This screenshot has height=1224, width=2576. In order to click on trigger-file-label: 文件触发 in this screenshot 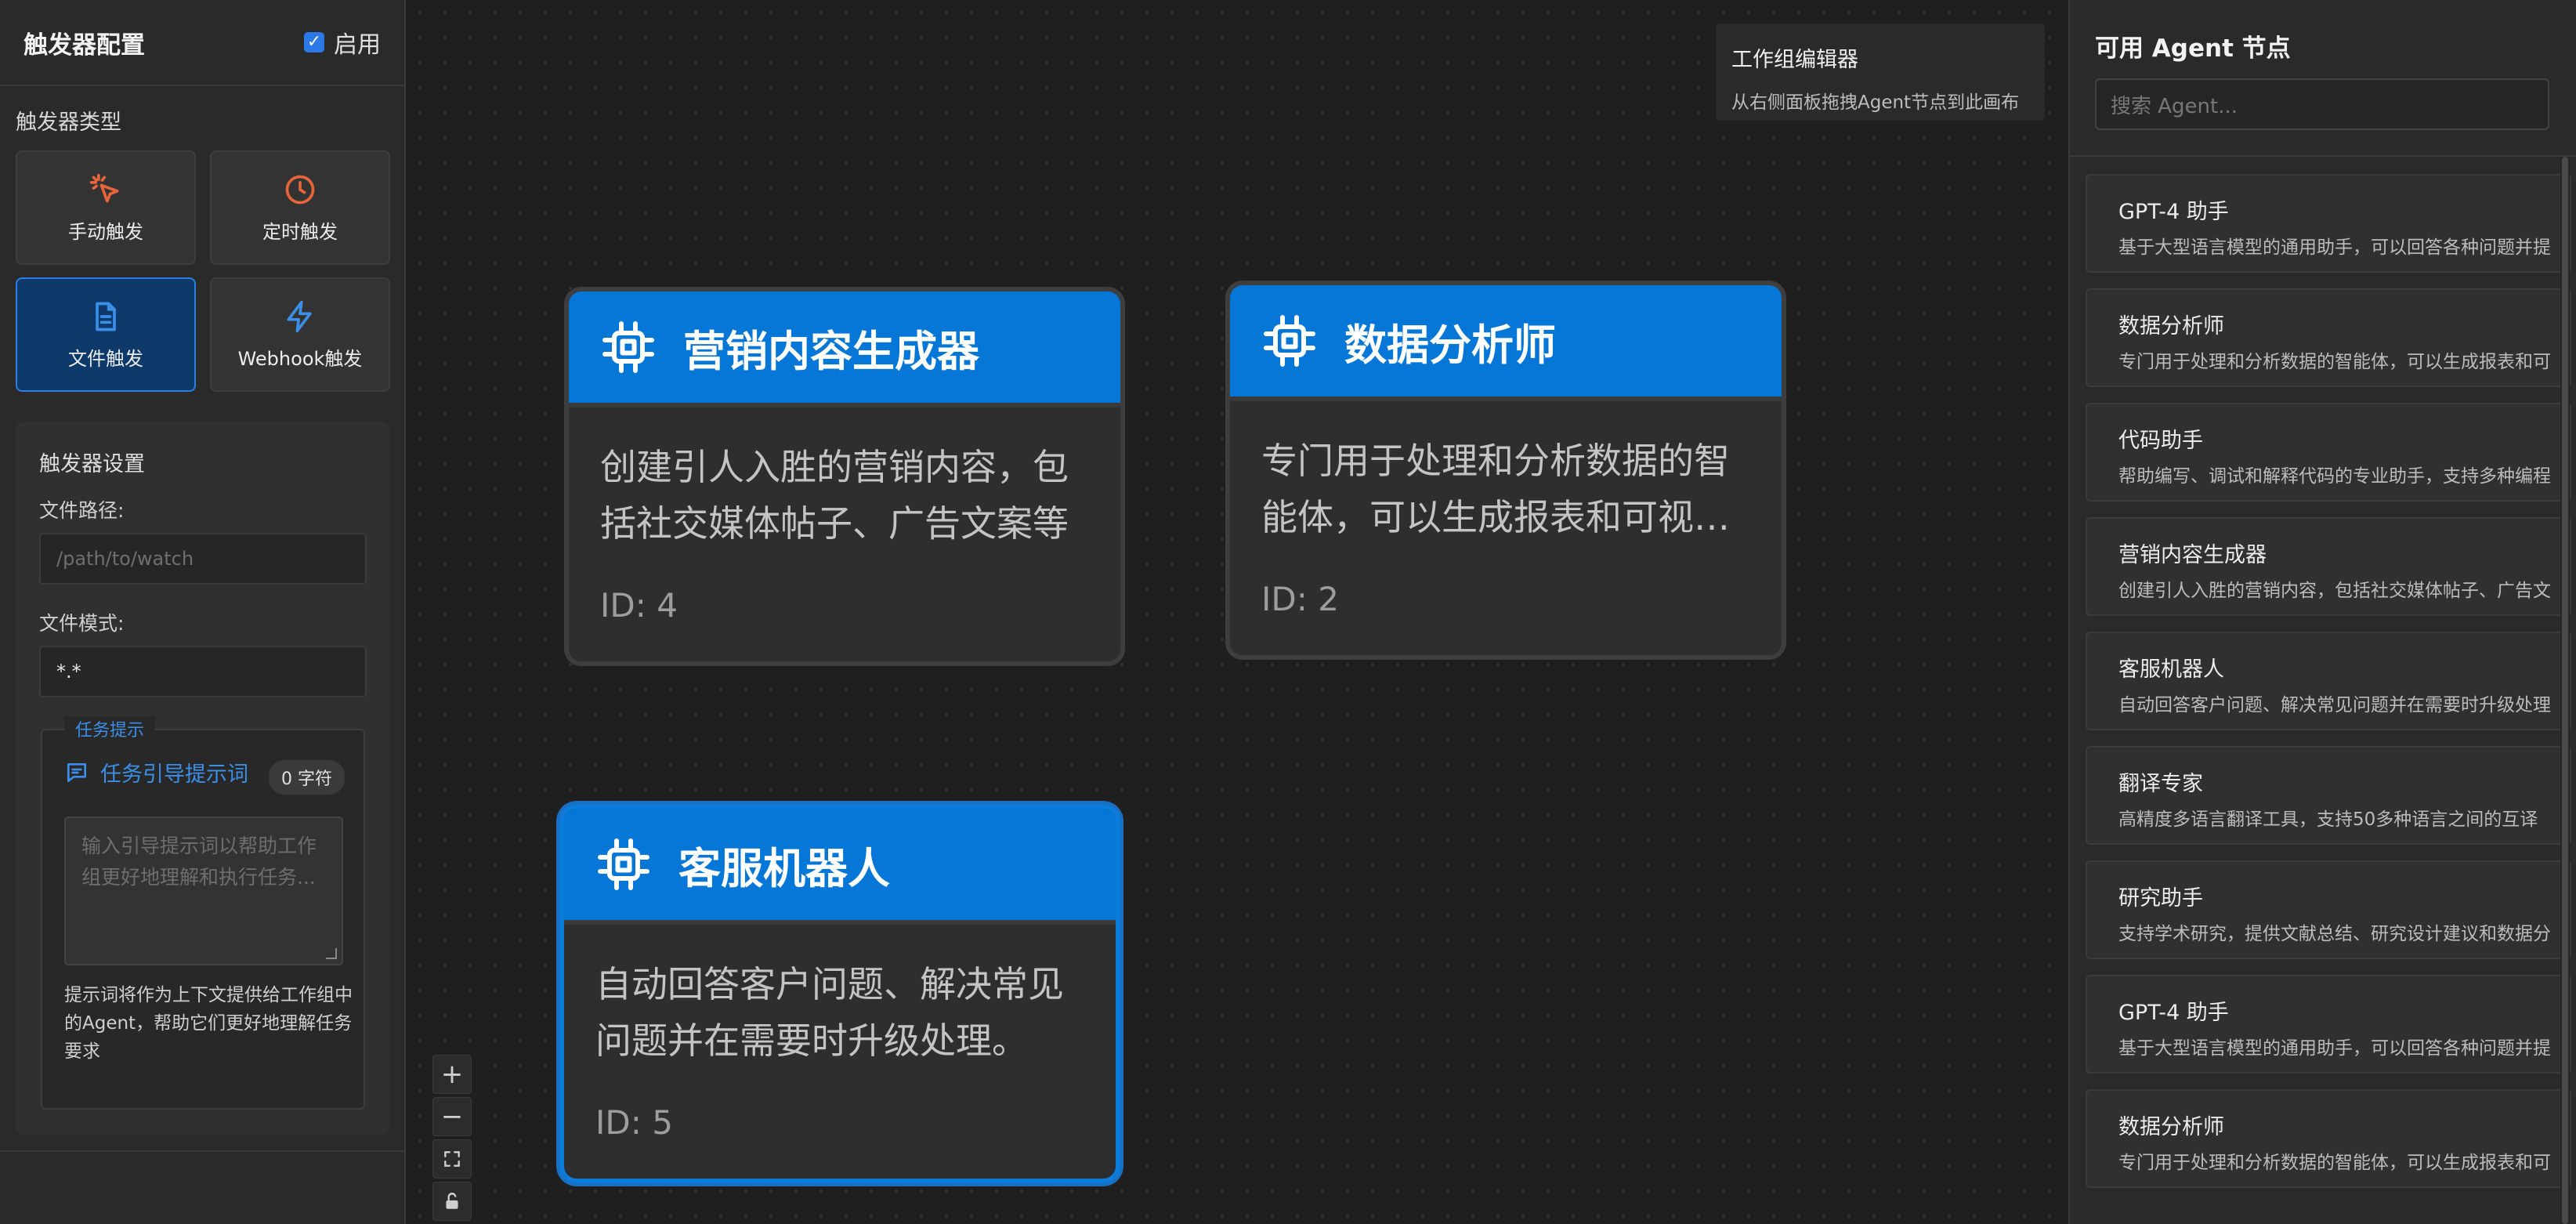, I will do `click(105, 358)`.